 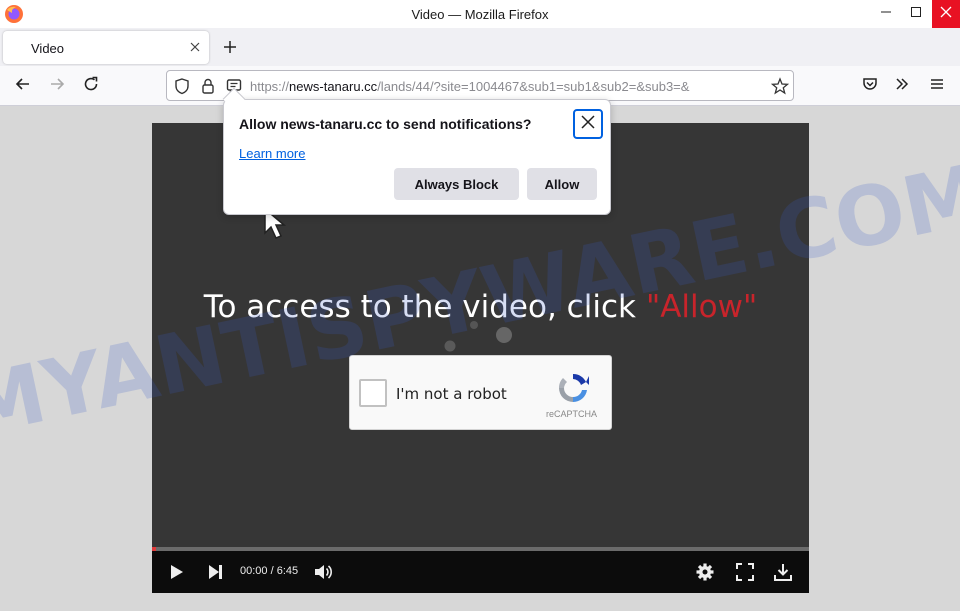 What do you see at coordinates (573, 388) in the screenshot?
I see `recaptcha-logo-icon` at bounding box center [573, 388].